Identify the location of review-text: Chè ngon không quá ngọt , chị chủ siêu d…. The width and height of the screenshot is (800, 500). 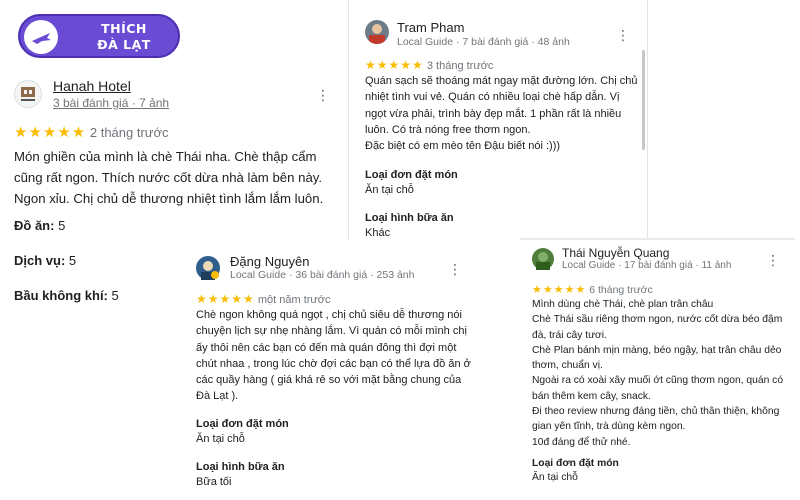
(333, 356).